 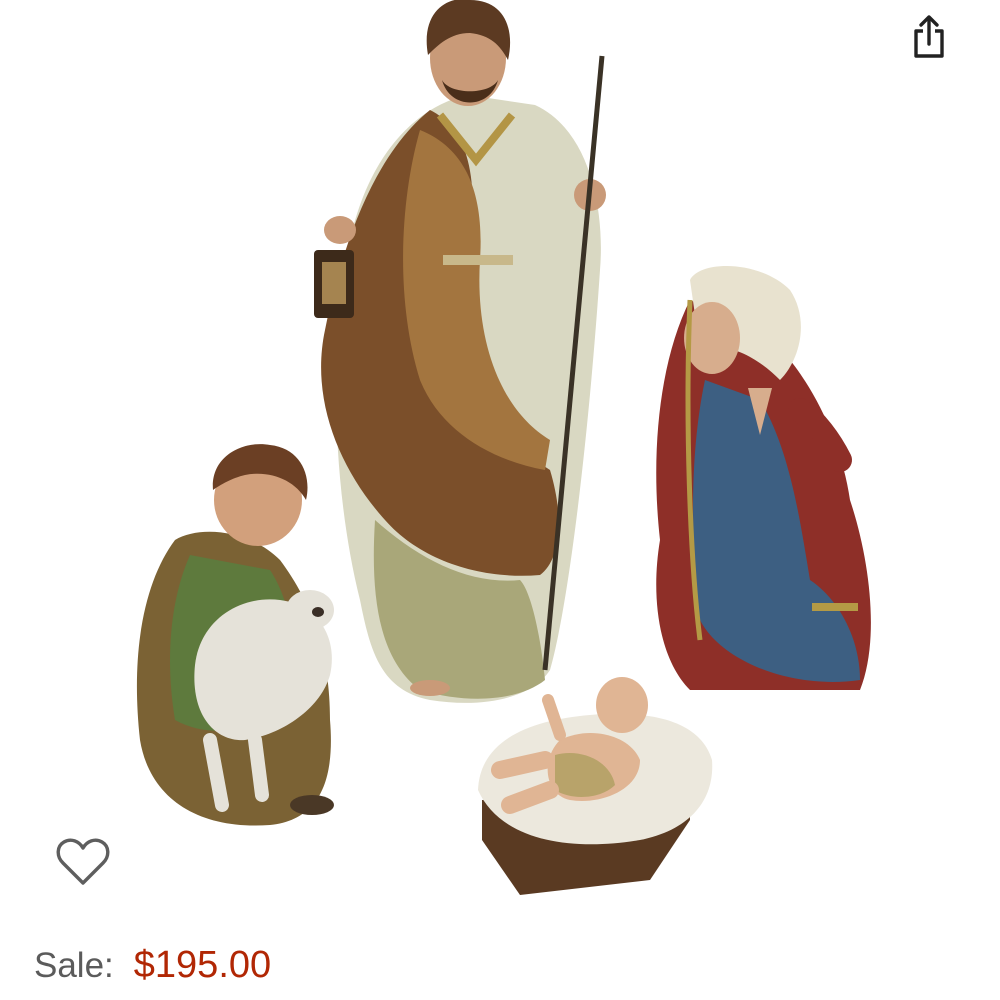 I want to click on price-row: Sale: $195.00, so click(x=152, y=969).